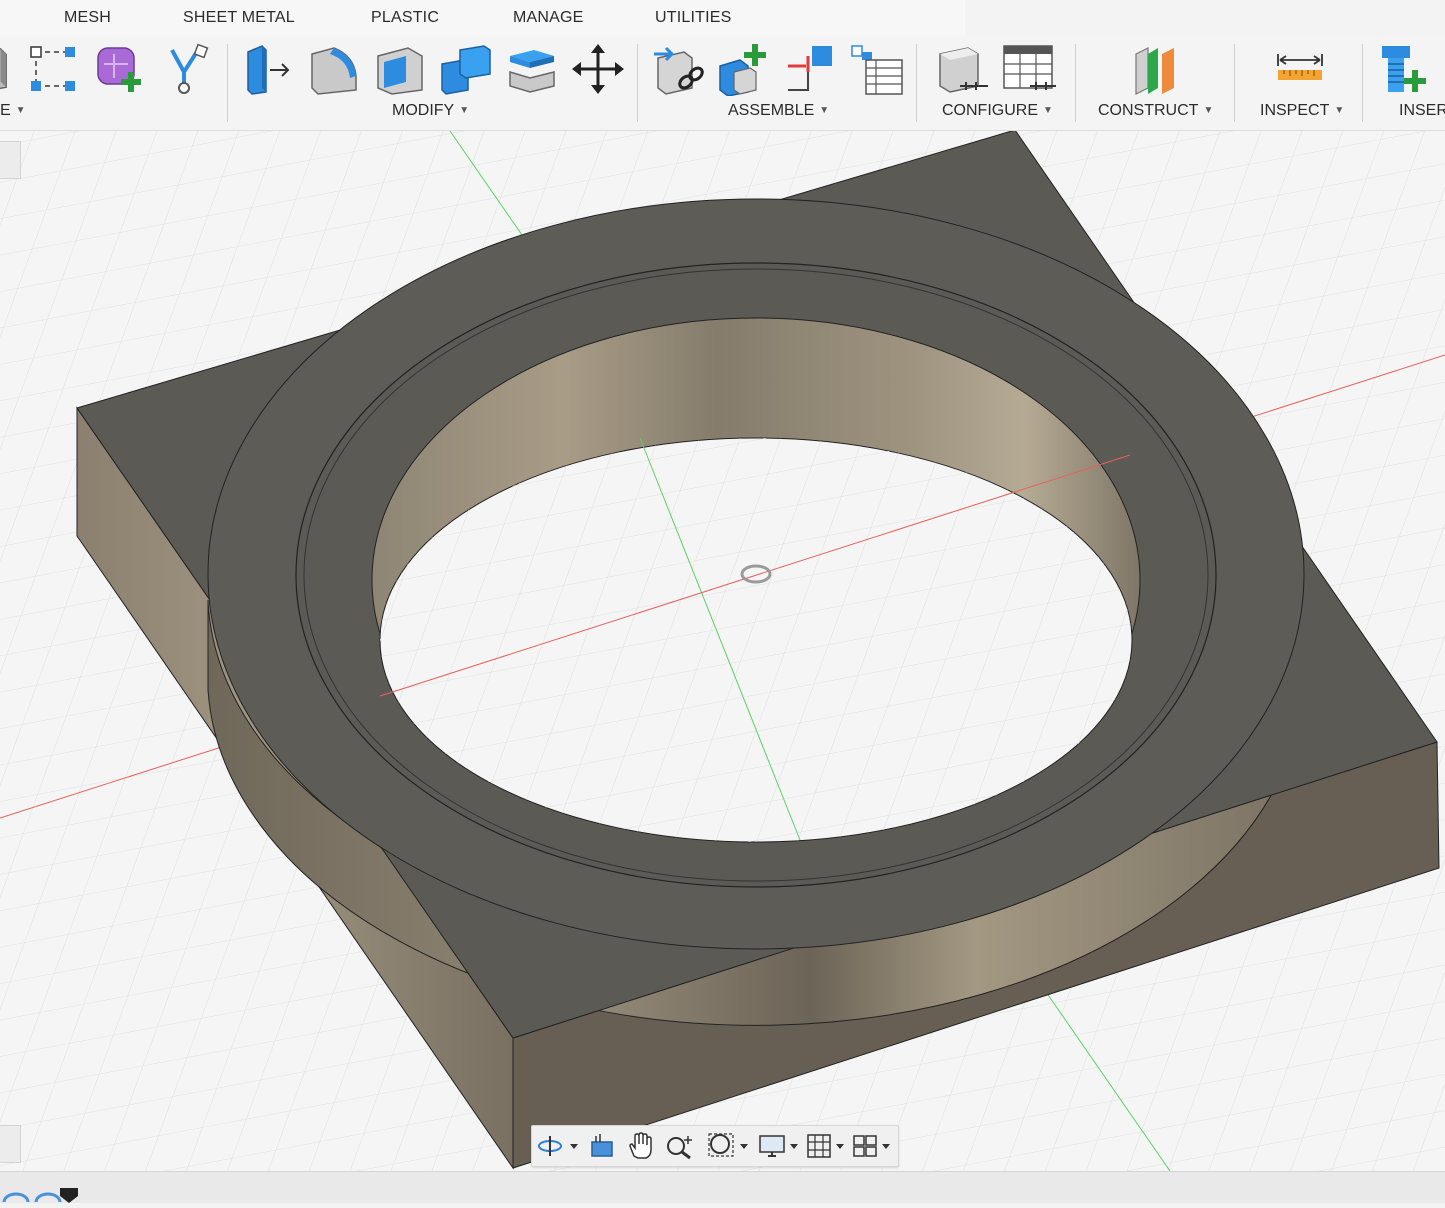  What do you see at coordinates (1302, 111) in the screenshot?
I see `inspect-menu: INSPECT ▼` at bounding box center [1302, 111].